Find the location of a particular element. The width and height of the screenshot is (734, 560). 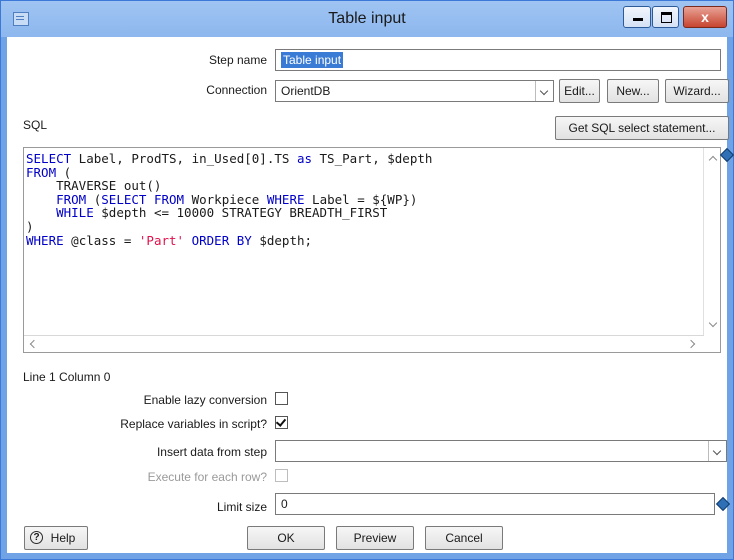

insert-data-select is located at coordinates (501, 451).